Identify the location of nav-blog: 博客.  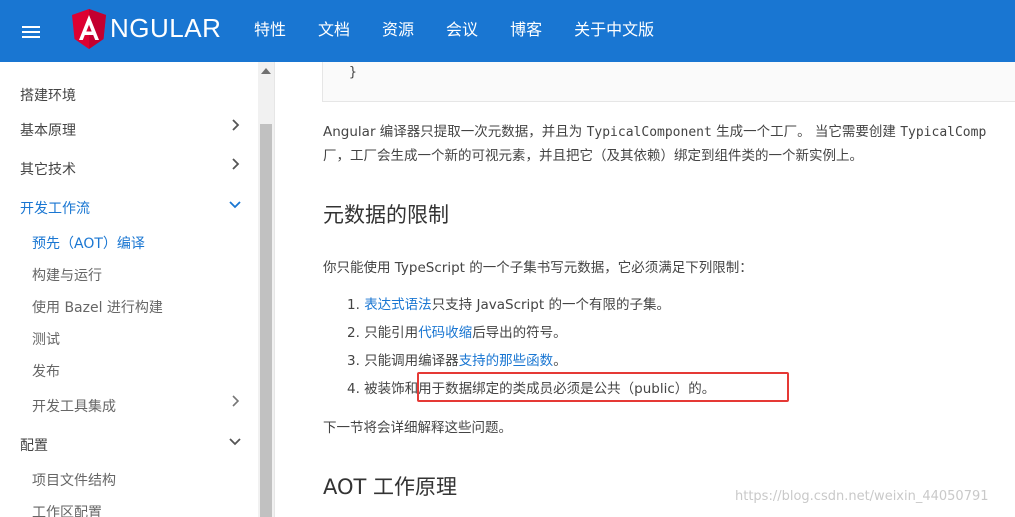
(526, 30).